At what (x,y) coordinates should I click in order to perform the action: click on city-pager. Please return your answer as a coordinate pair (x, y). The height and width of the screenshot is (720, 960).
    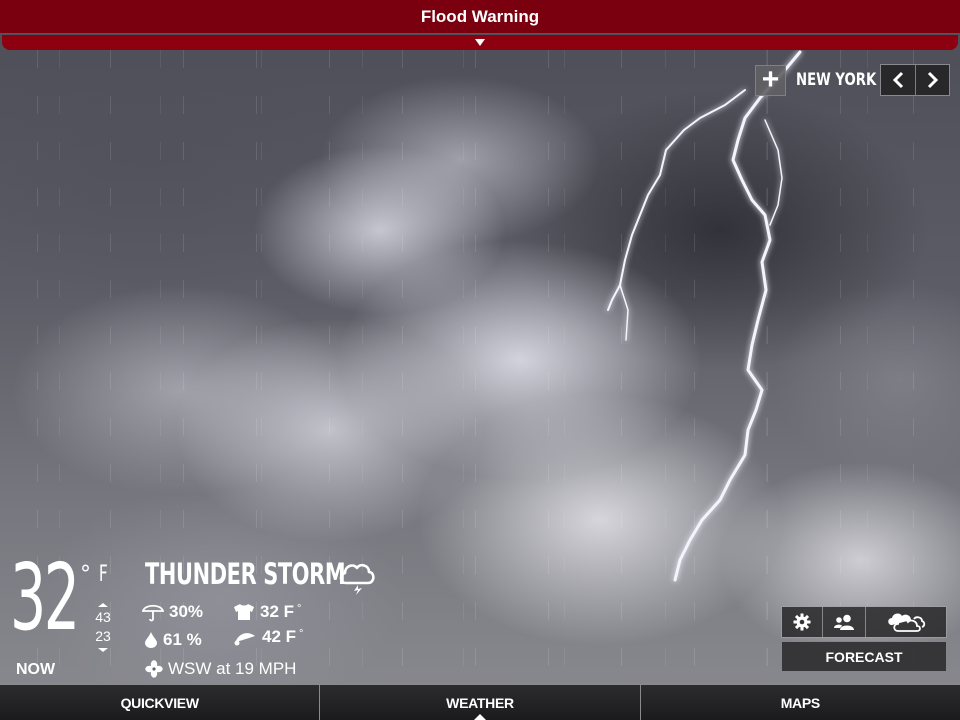
    Looking at the image, I should click on (915, 80).